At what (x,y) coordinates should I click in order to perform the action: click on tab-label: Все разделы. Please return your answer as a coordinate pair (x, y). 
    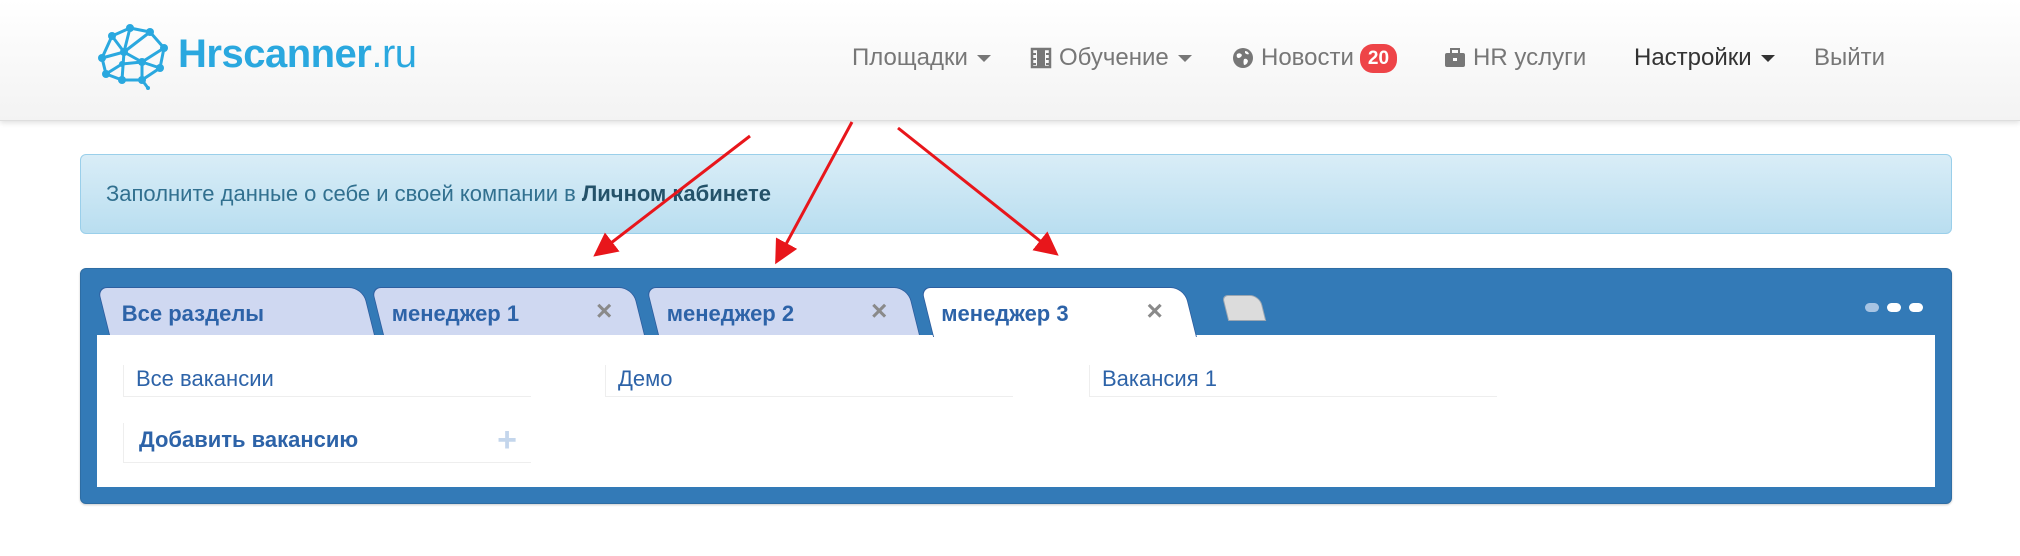
    Looking at the image, I should click on (193, 313).